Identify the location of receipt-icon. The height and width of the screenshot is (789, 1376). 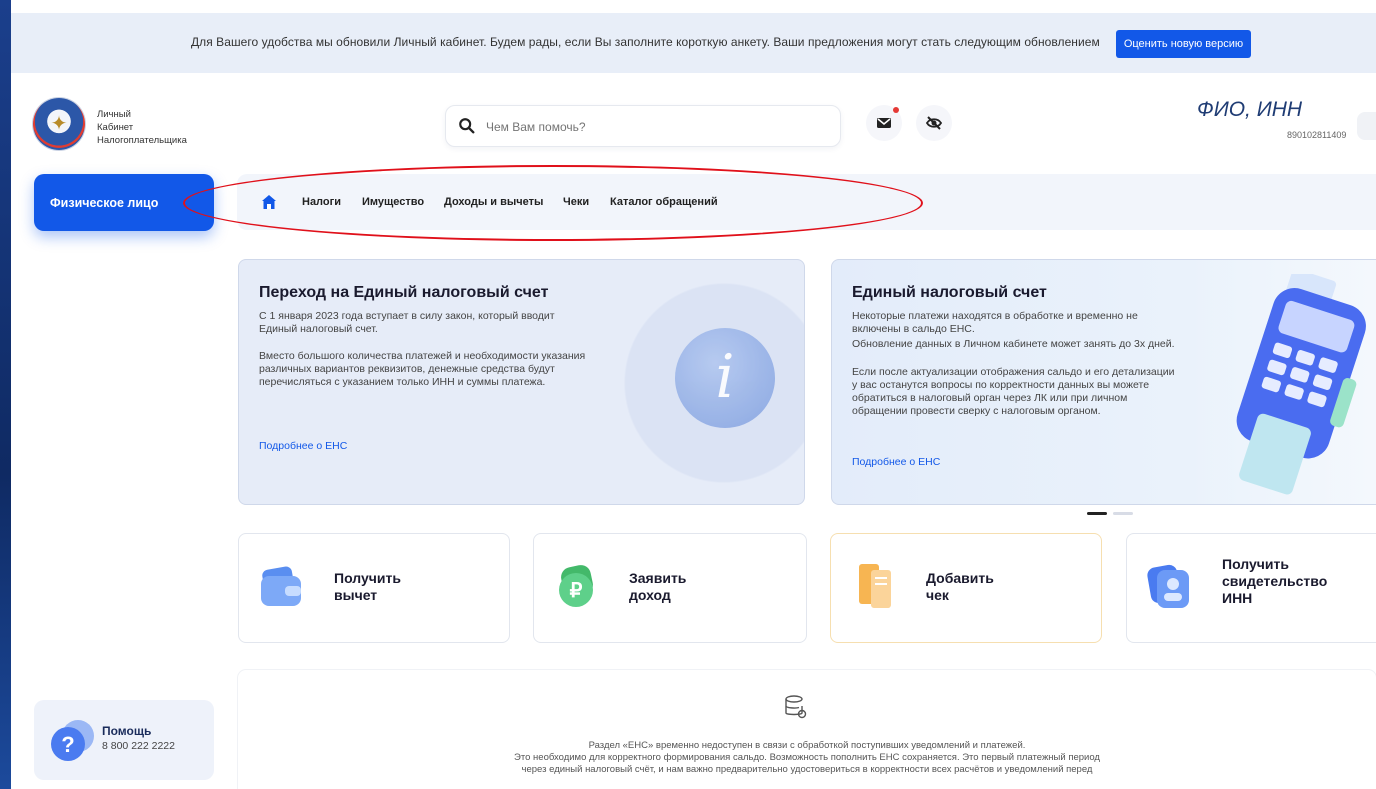
(875, 586).